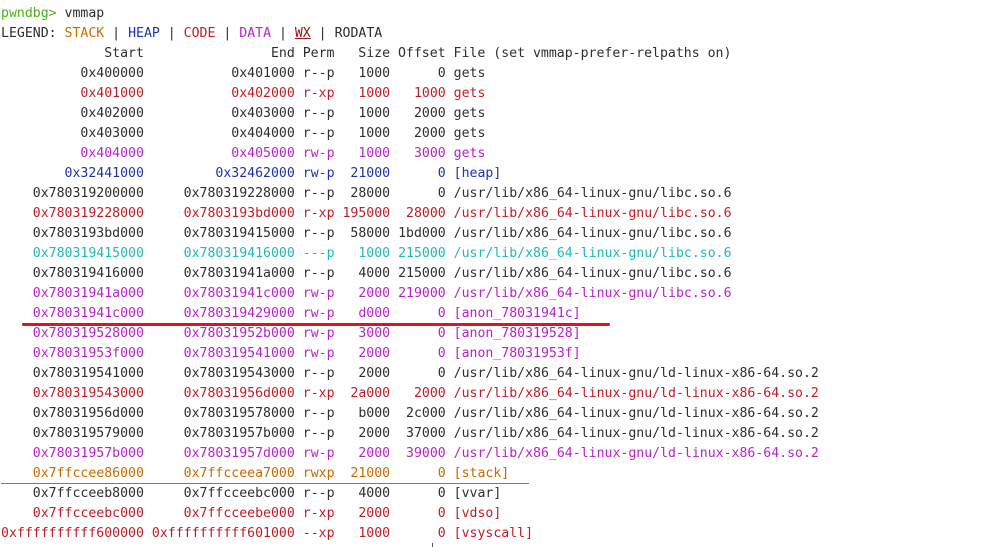  Describe the element at coordinates (72, 213) in the screenshot. I see `start-address: 0x780319228000` at that location.